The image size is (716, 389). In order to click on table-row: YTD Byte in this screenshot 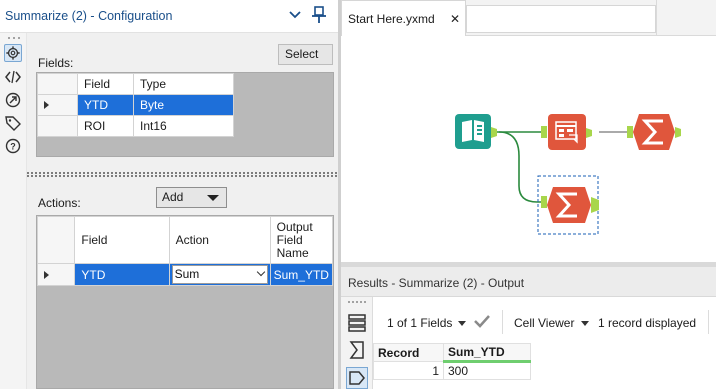, I will do `click(135, 105)`.